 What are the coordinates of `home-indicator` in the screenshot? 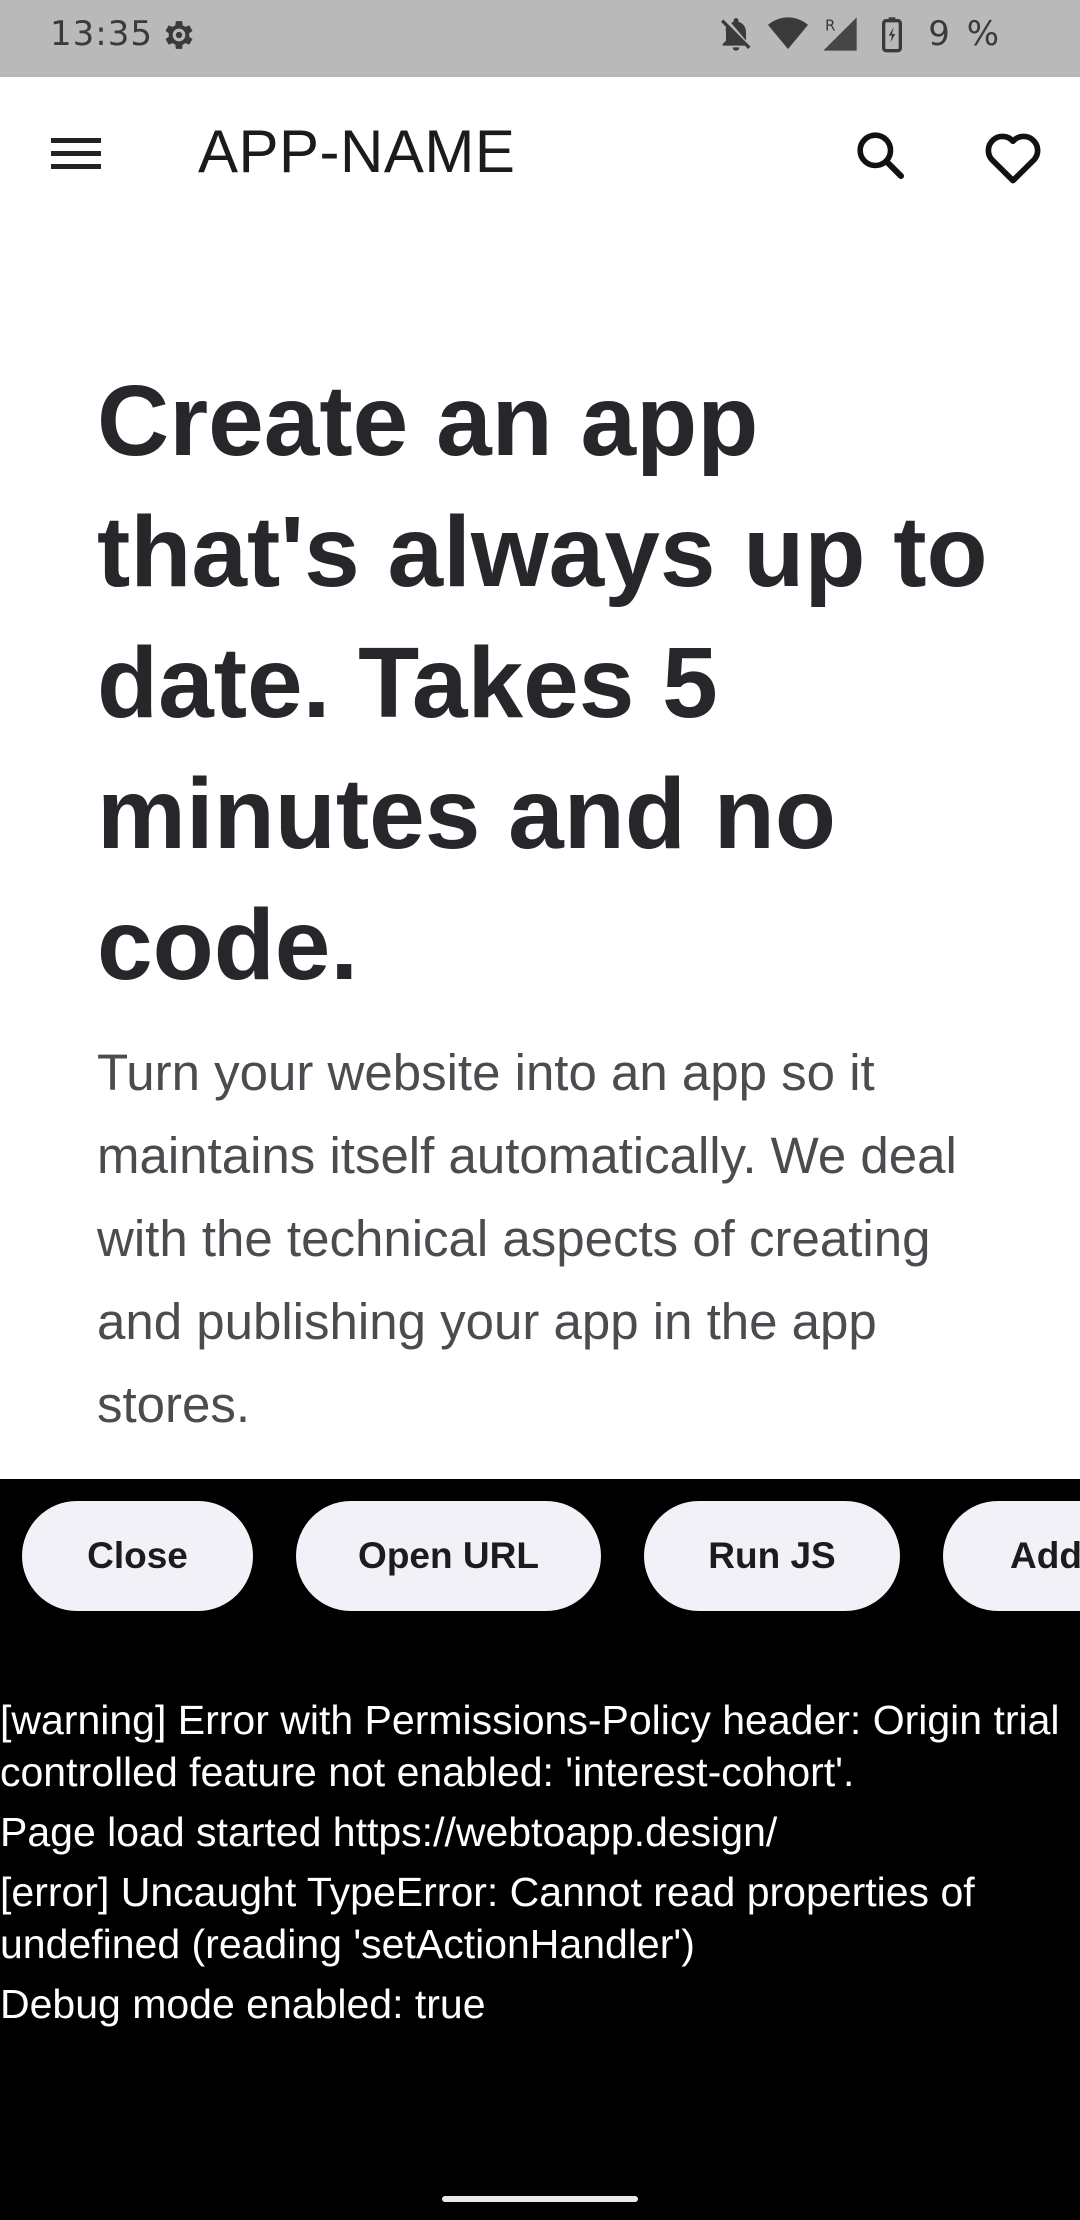 It's located at (540, 2199).